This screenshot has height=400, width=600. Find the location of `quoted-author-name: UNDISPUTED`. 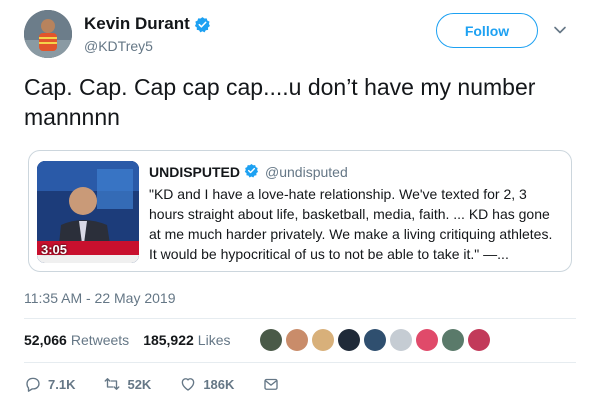

quoted-author-name: UNDISPUTED is located at coordinates (195, 171).